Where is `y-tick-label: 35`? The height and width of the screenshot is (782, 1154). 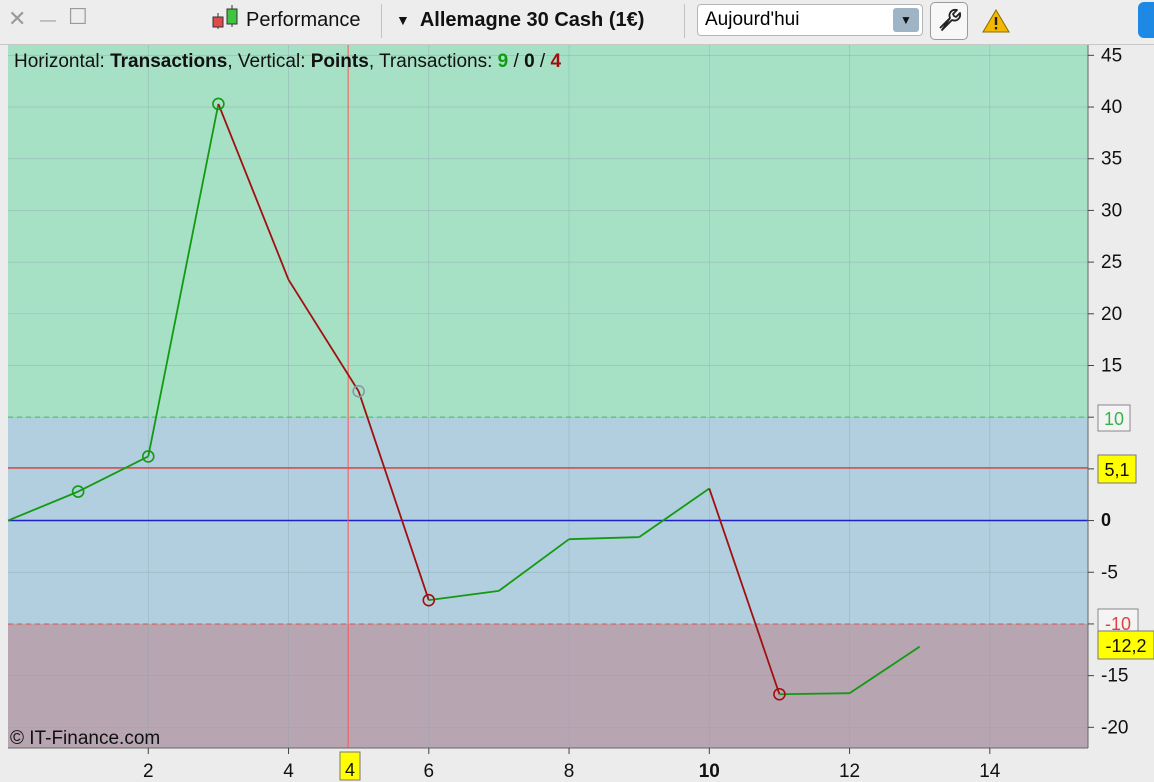
y-tick-label: 35 is located at coordinates (1111, 159).